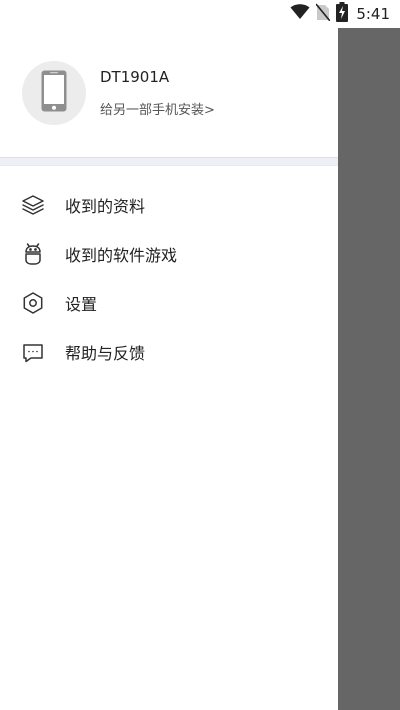 The width and height of the screenshot is (400, 710). Describe the element at coordinates (169, 204) in the screenshot. I see `menu-item-received-files: 收到的资料` at that location.